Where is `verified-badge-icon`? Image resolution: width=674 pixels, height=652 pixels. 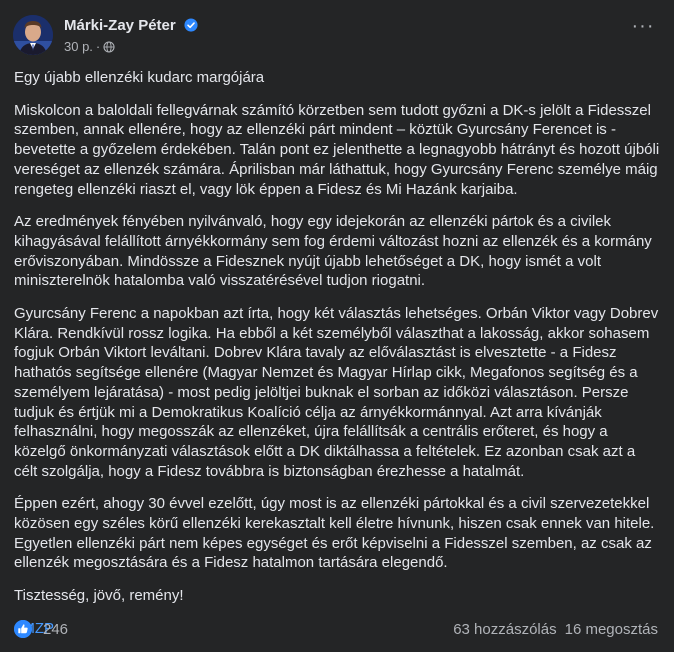 verified-badge-icon is located at coordinates (191, 27).